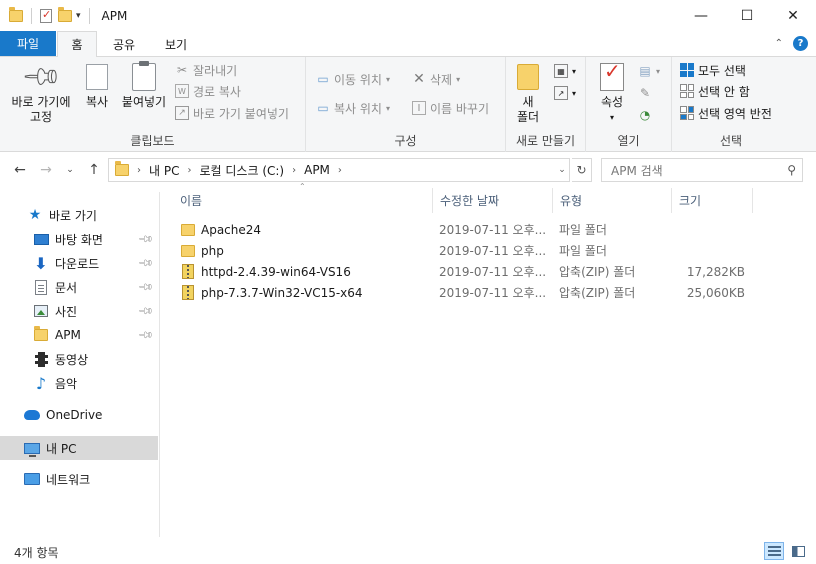 Image resolution: width=816 pixels, height=564 pixels. I want to click on nav-quick-access: ★ 바로 가기, so click(79, 215).